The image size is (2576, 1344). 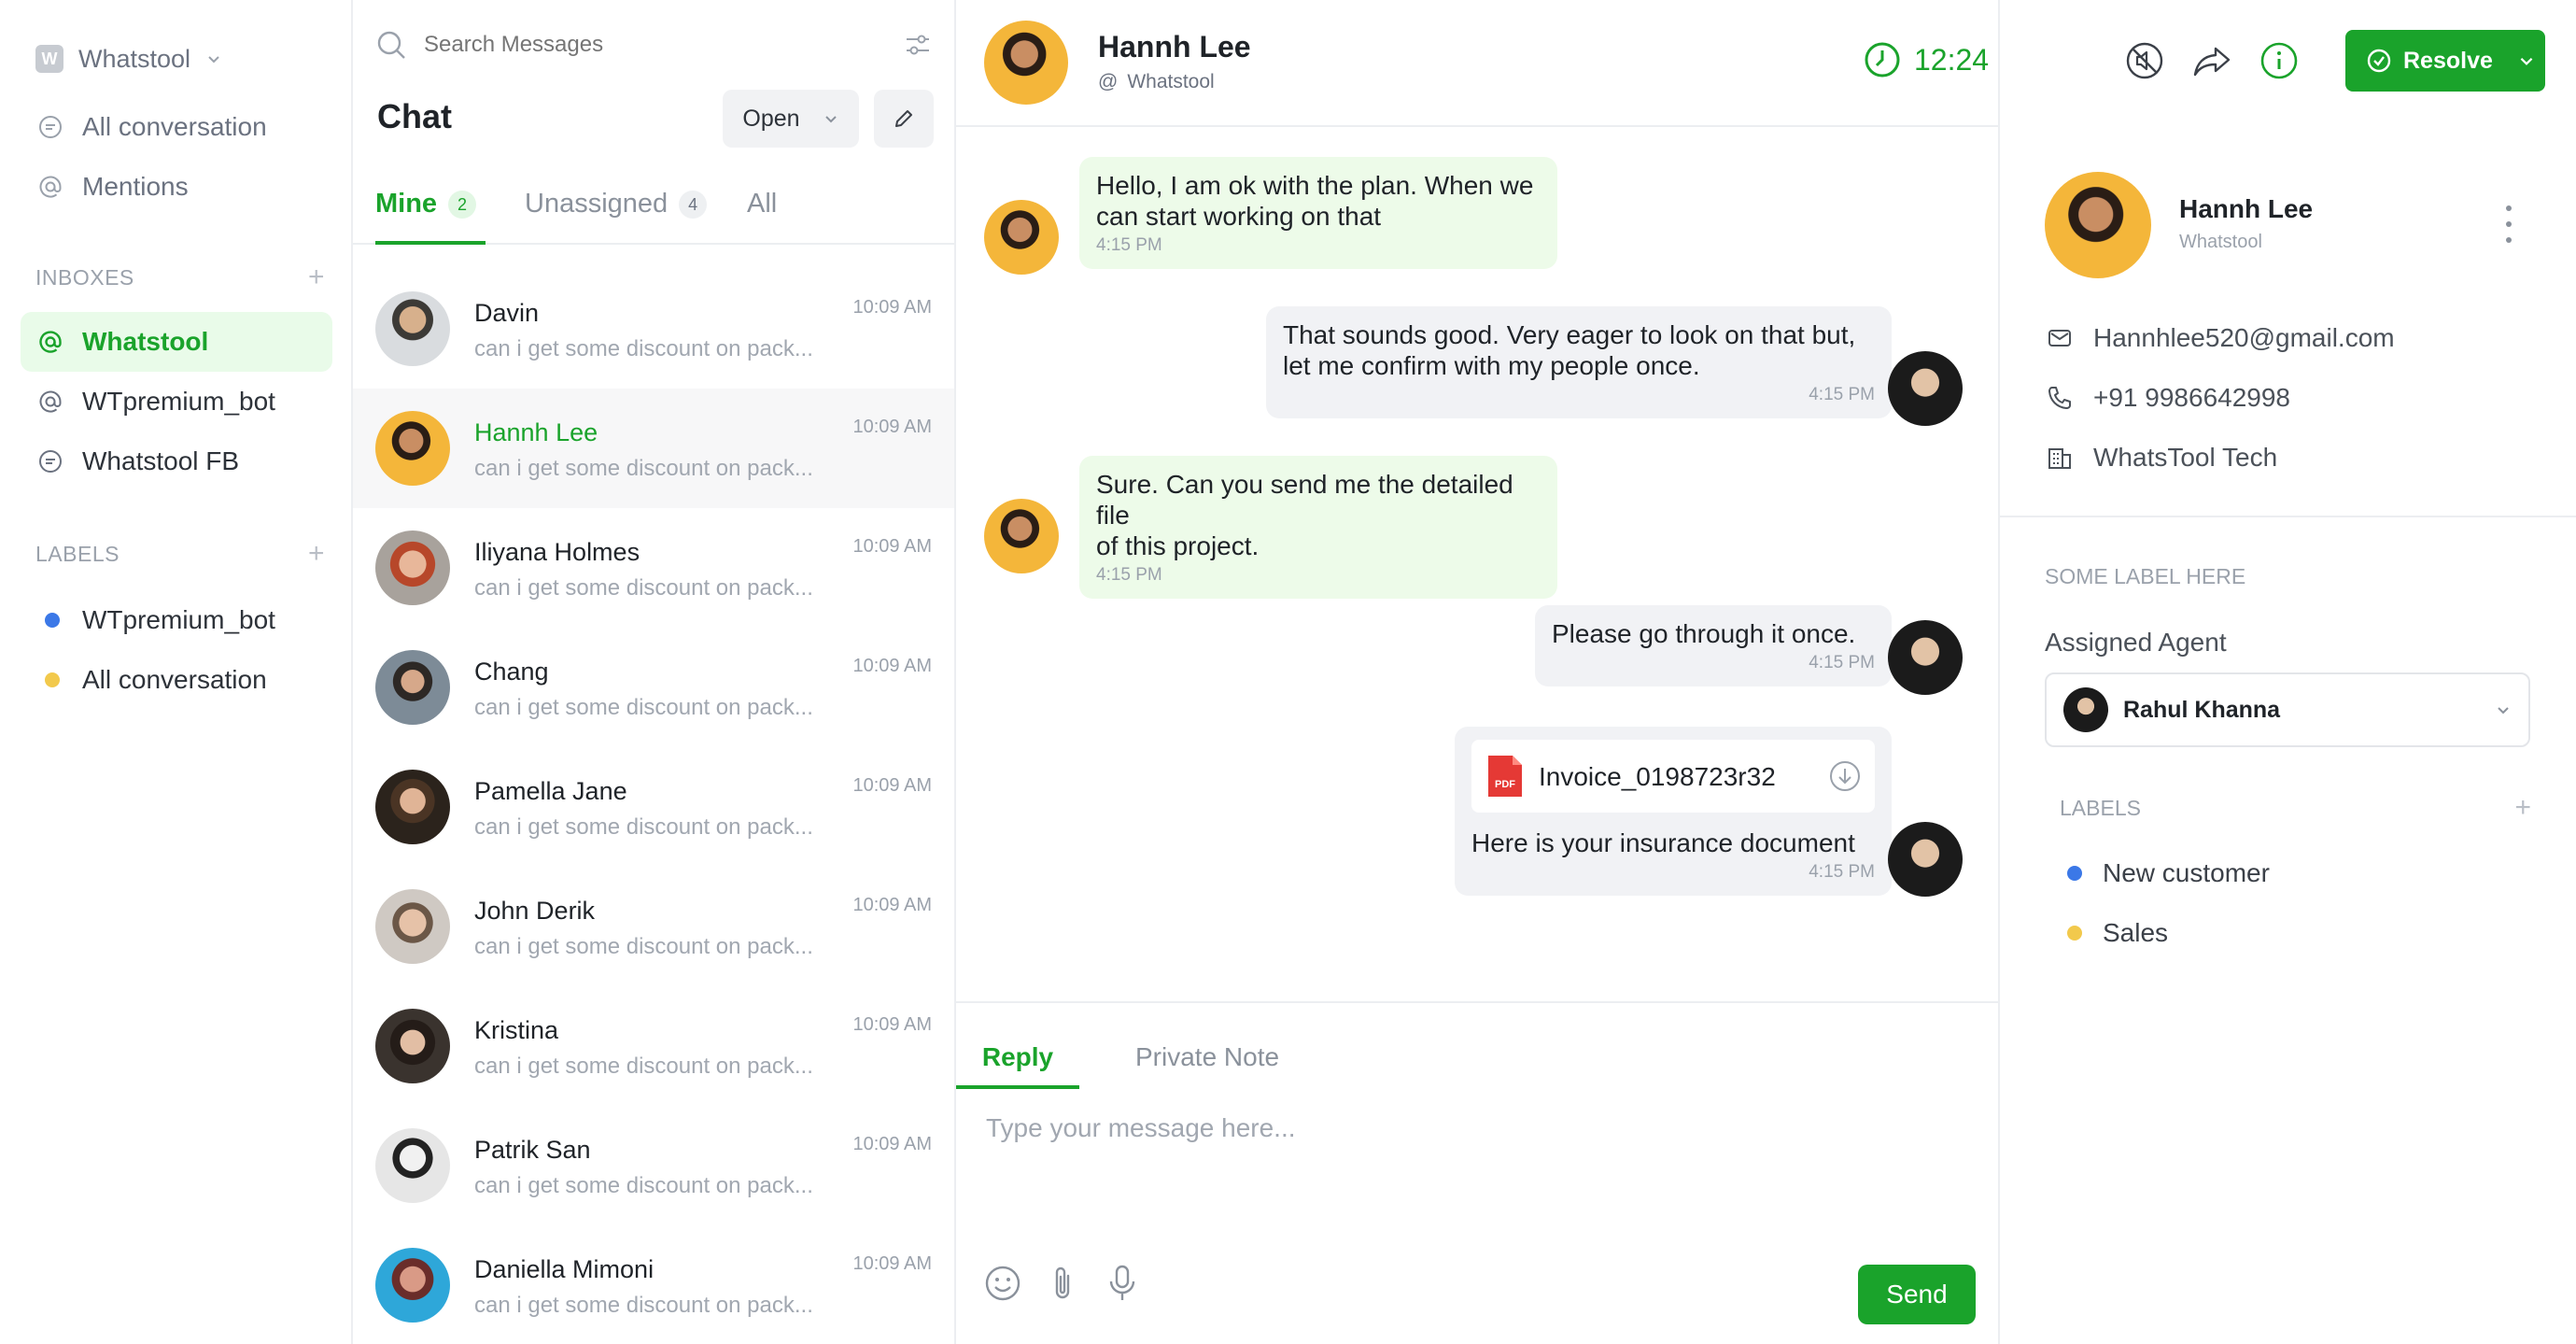 I want to click on svg-text: PDF, so click(x=1505, y=784).